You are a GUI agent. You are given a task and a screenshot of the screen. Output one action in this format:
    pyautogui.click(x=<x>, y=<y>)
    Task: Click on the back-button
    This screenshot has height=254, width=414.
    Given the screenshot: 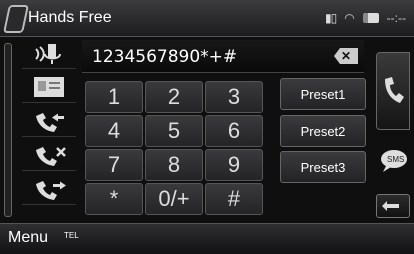 What is the action you would take?
    pyautogui.click(x=393, y=206)
    